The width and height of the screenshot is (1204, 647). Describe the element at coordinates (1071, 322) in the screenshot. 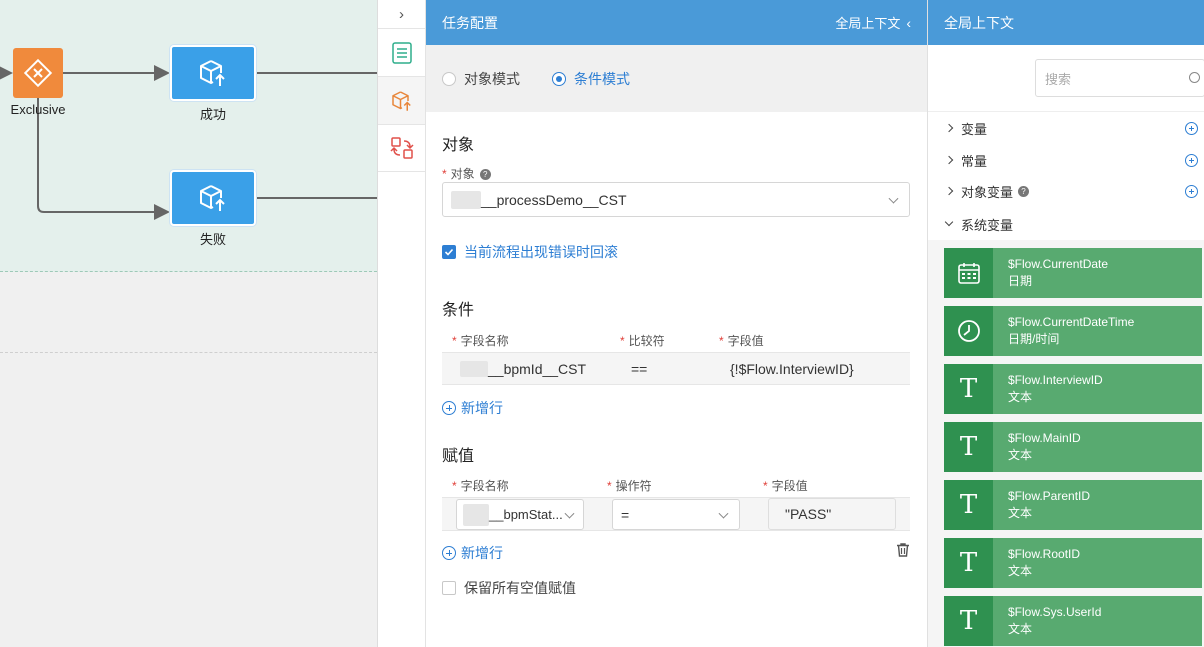

I see `var-name: $Flow.CurrentDateTime` at that location.